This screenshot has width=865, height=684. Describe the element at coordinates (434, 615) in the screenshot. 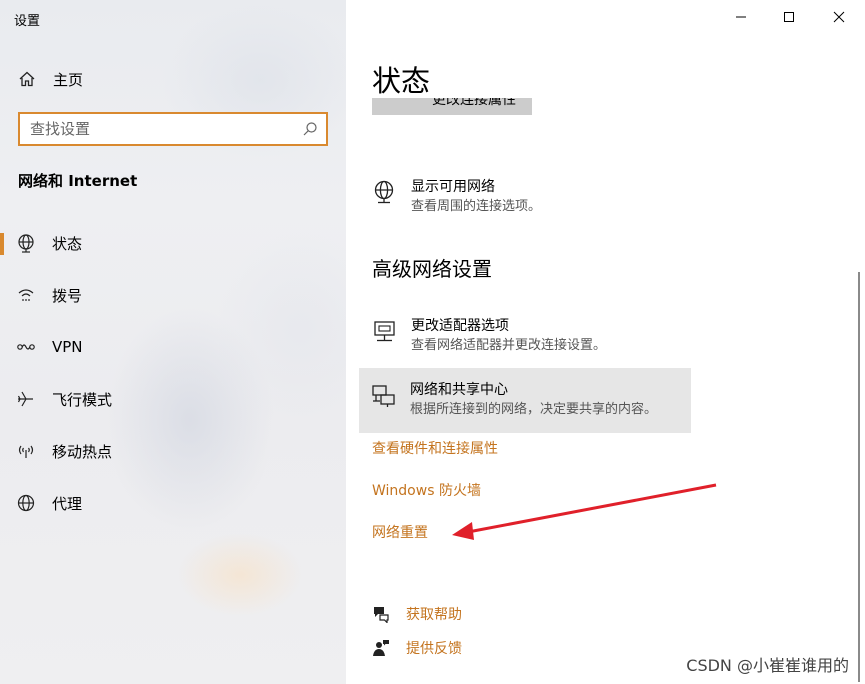

I see `help-label: 获取帮助` at that location.